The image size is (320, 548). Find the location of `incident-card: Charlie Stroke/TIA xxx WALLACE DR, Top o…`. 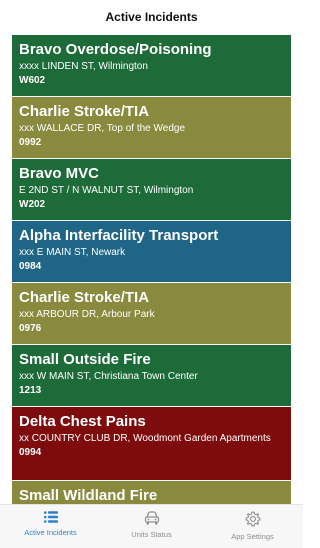

incident-card: Charlie Stroke/TIA xxx WALLACE DR, Top o… is located at coordinates (151, 127).